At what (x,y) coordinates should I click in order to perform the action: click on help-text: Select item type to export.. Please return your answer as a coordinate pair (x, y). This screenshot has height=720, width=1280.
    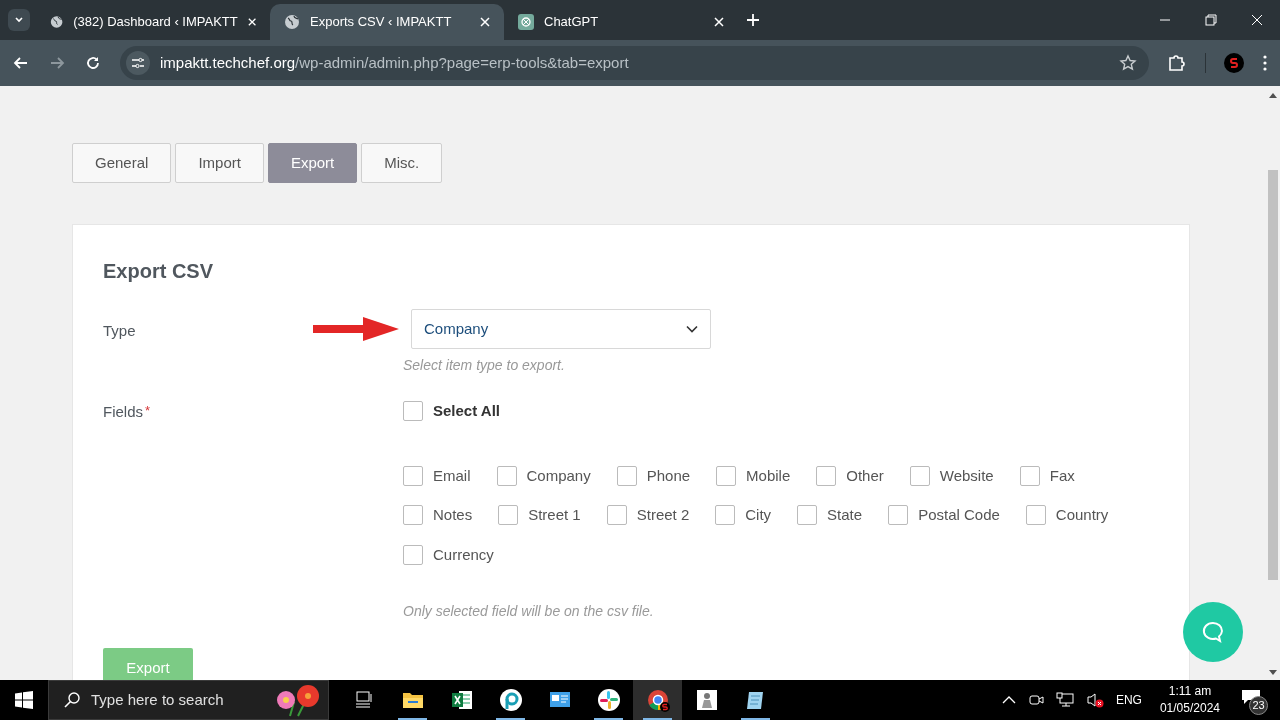
    Looking at the image, I should click on (484, 365).